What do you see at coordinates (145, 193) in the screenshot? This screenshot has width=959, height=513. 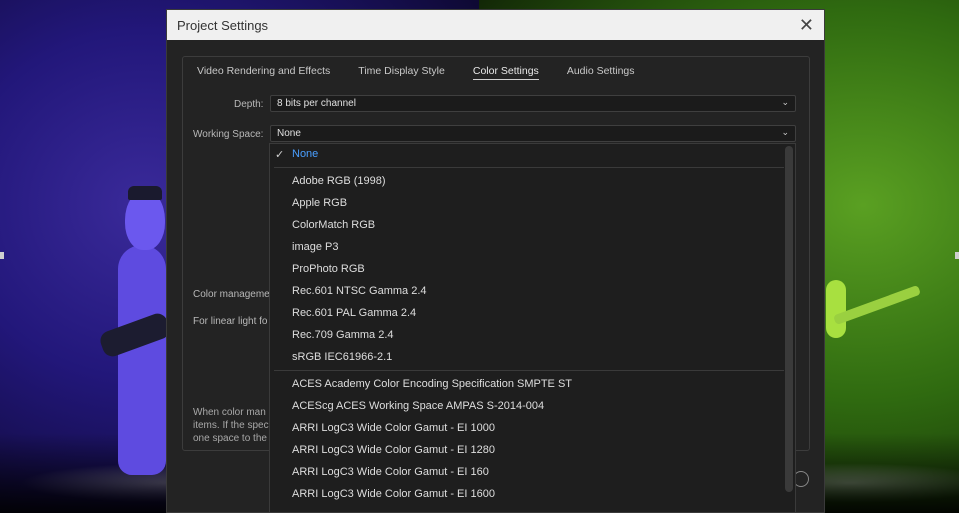 I see `character-hat-left` at bounding box center [145, 193].